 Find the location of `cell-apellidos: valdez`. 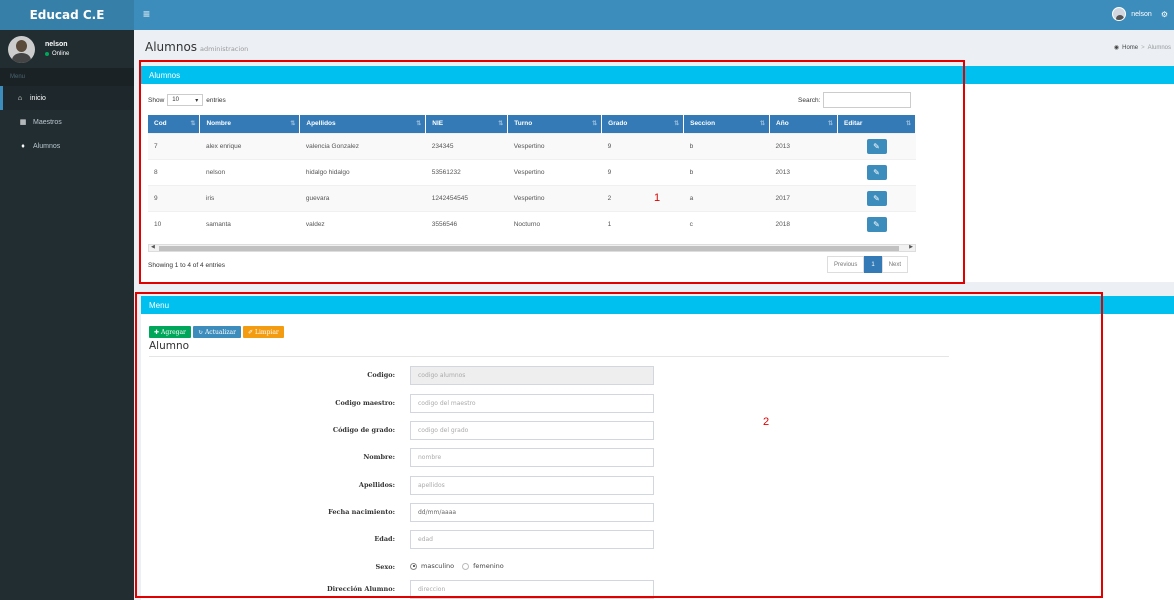

cell-apellidos: valdez is located at coordinates (362, 223).